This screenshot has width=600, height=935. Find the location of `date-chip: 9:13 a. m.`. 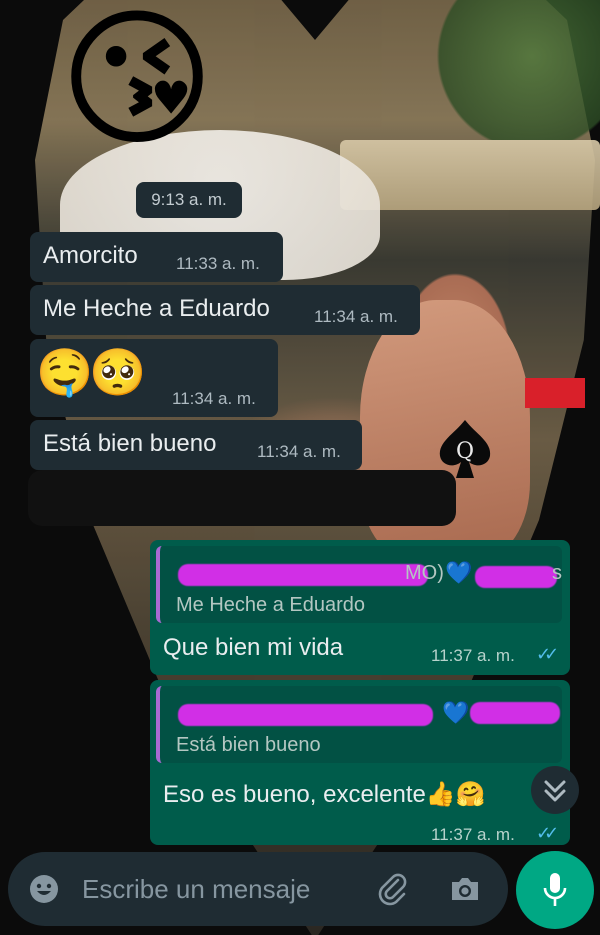

date-chip: 9:13 a. m. is located at coordinates (189, 200).